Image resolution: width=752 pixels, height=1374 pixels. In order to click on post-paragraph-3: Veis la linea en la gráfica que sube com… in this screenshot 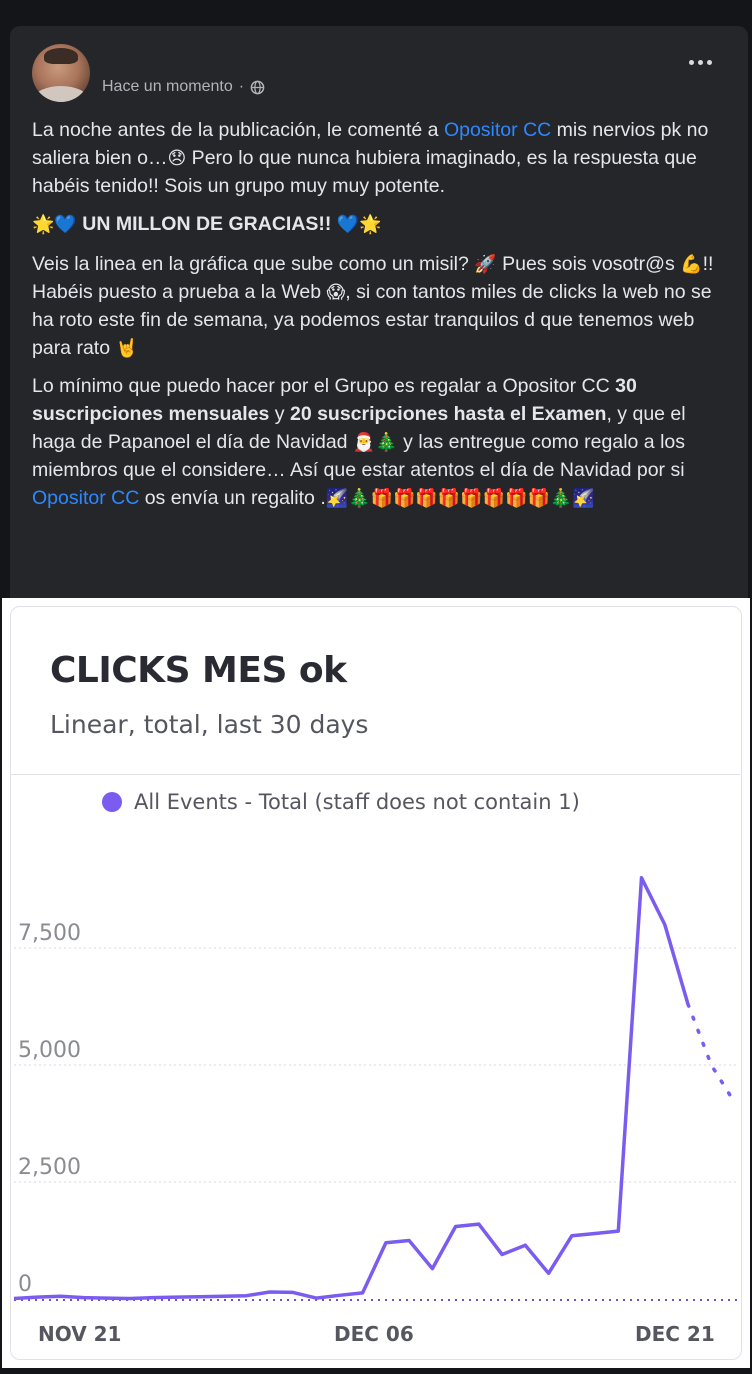, I will do `click(382, 306)`.